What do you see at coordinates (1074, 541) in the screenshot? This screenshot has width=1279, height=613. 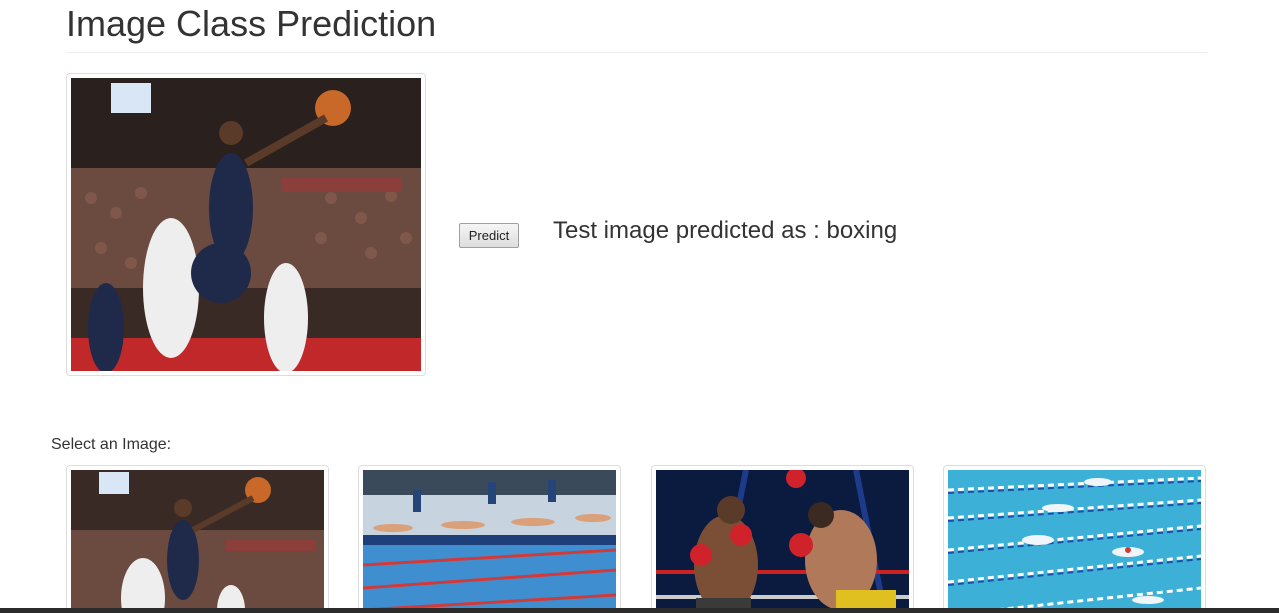 I see `gallery-image-swimming-pool` at bounding box center [1074, 541].